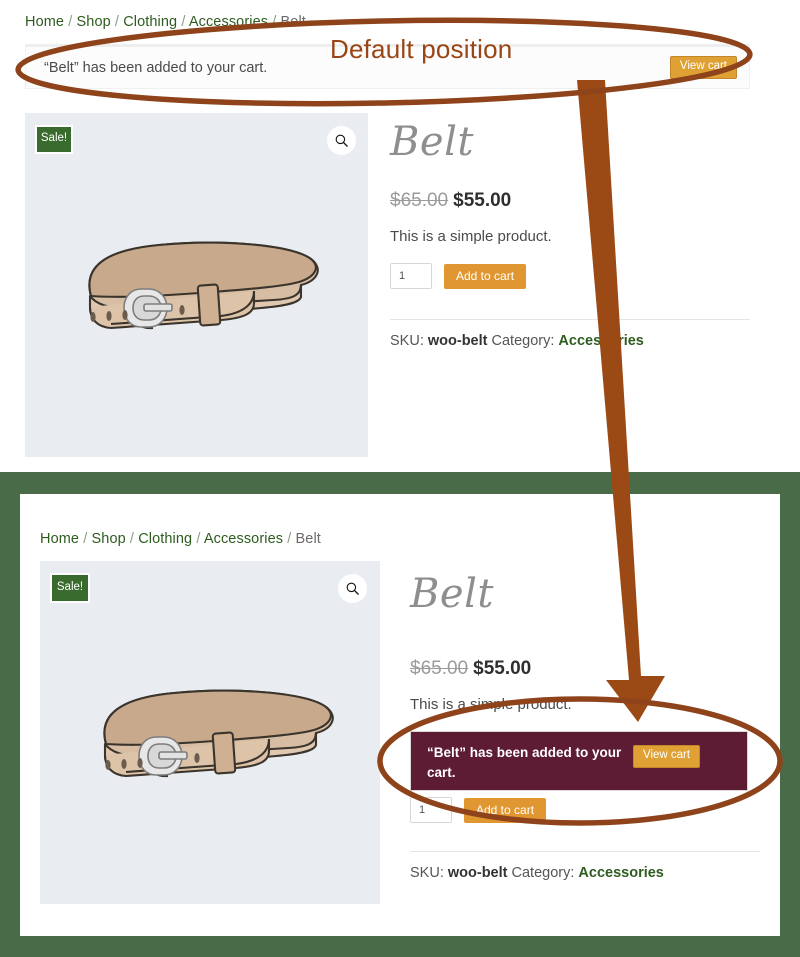 The width and height of the screenshot is (800, 957). I want to click on cart-notice-message: “Belt” has been added to your cart., so click(524, 762).